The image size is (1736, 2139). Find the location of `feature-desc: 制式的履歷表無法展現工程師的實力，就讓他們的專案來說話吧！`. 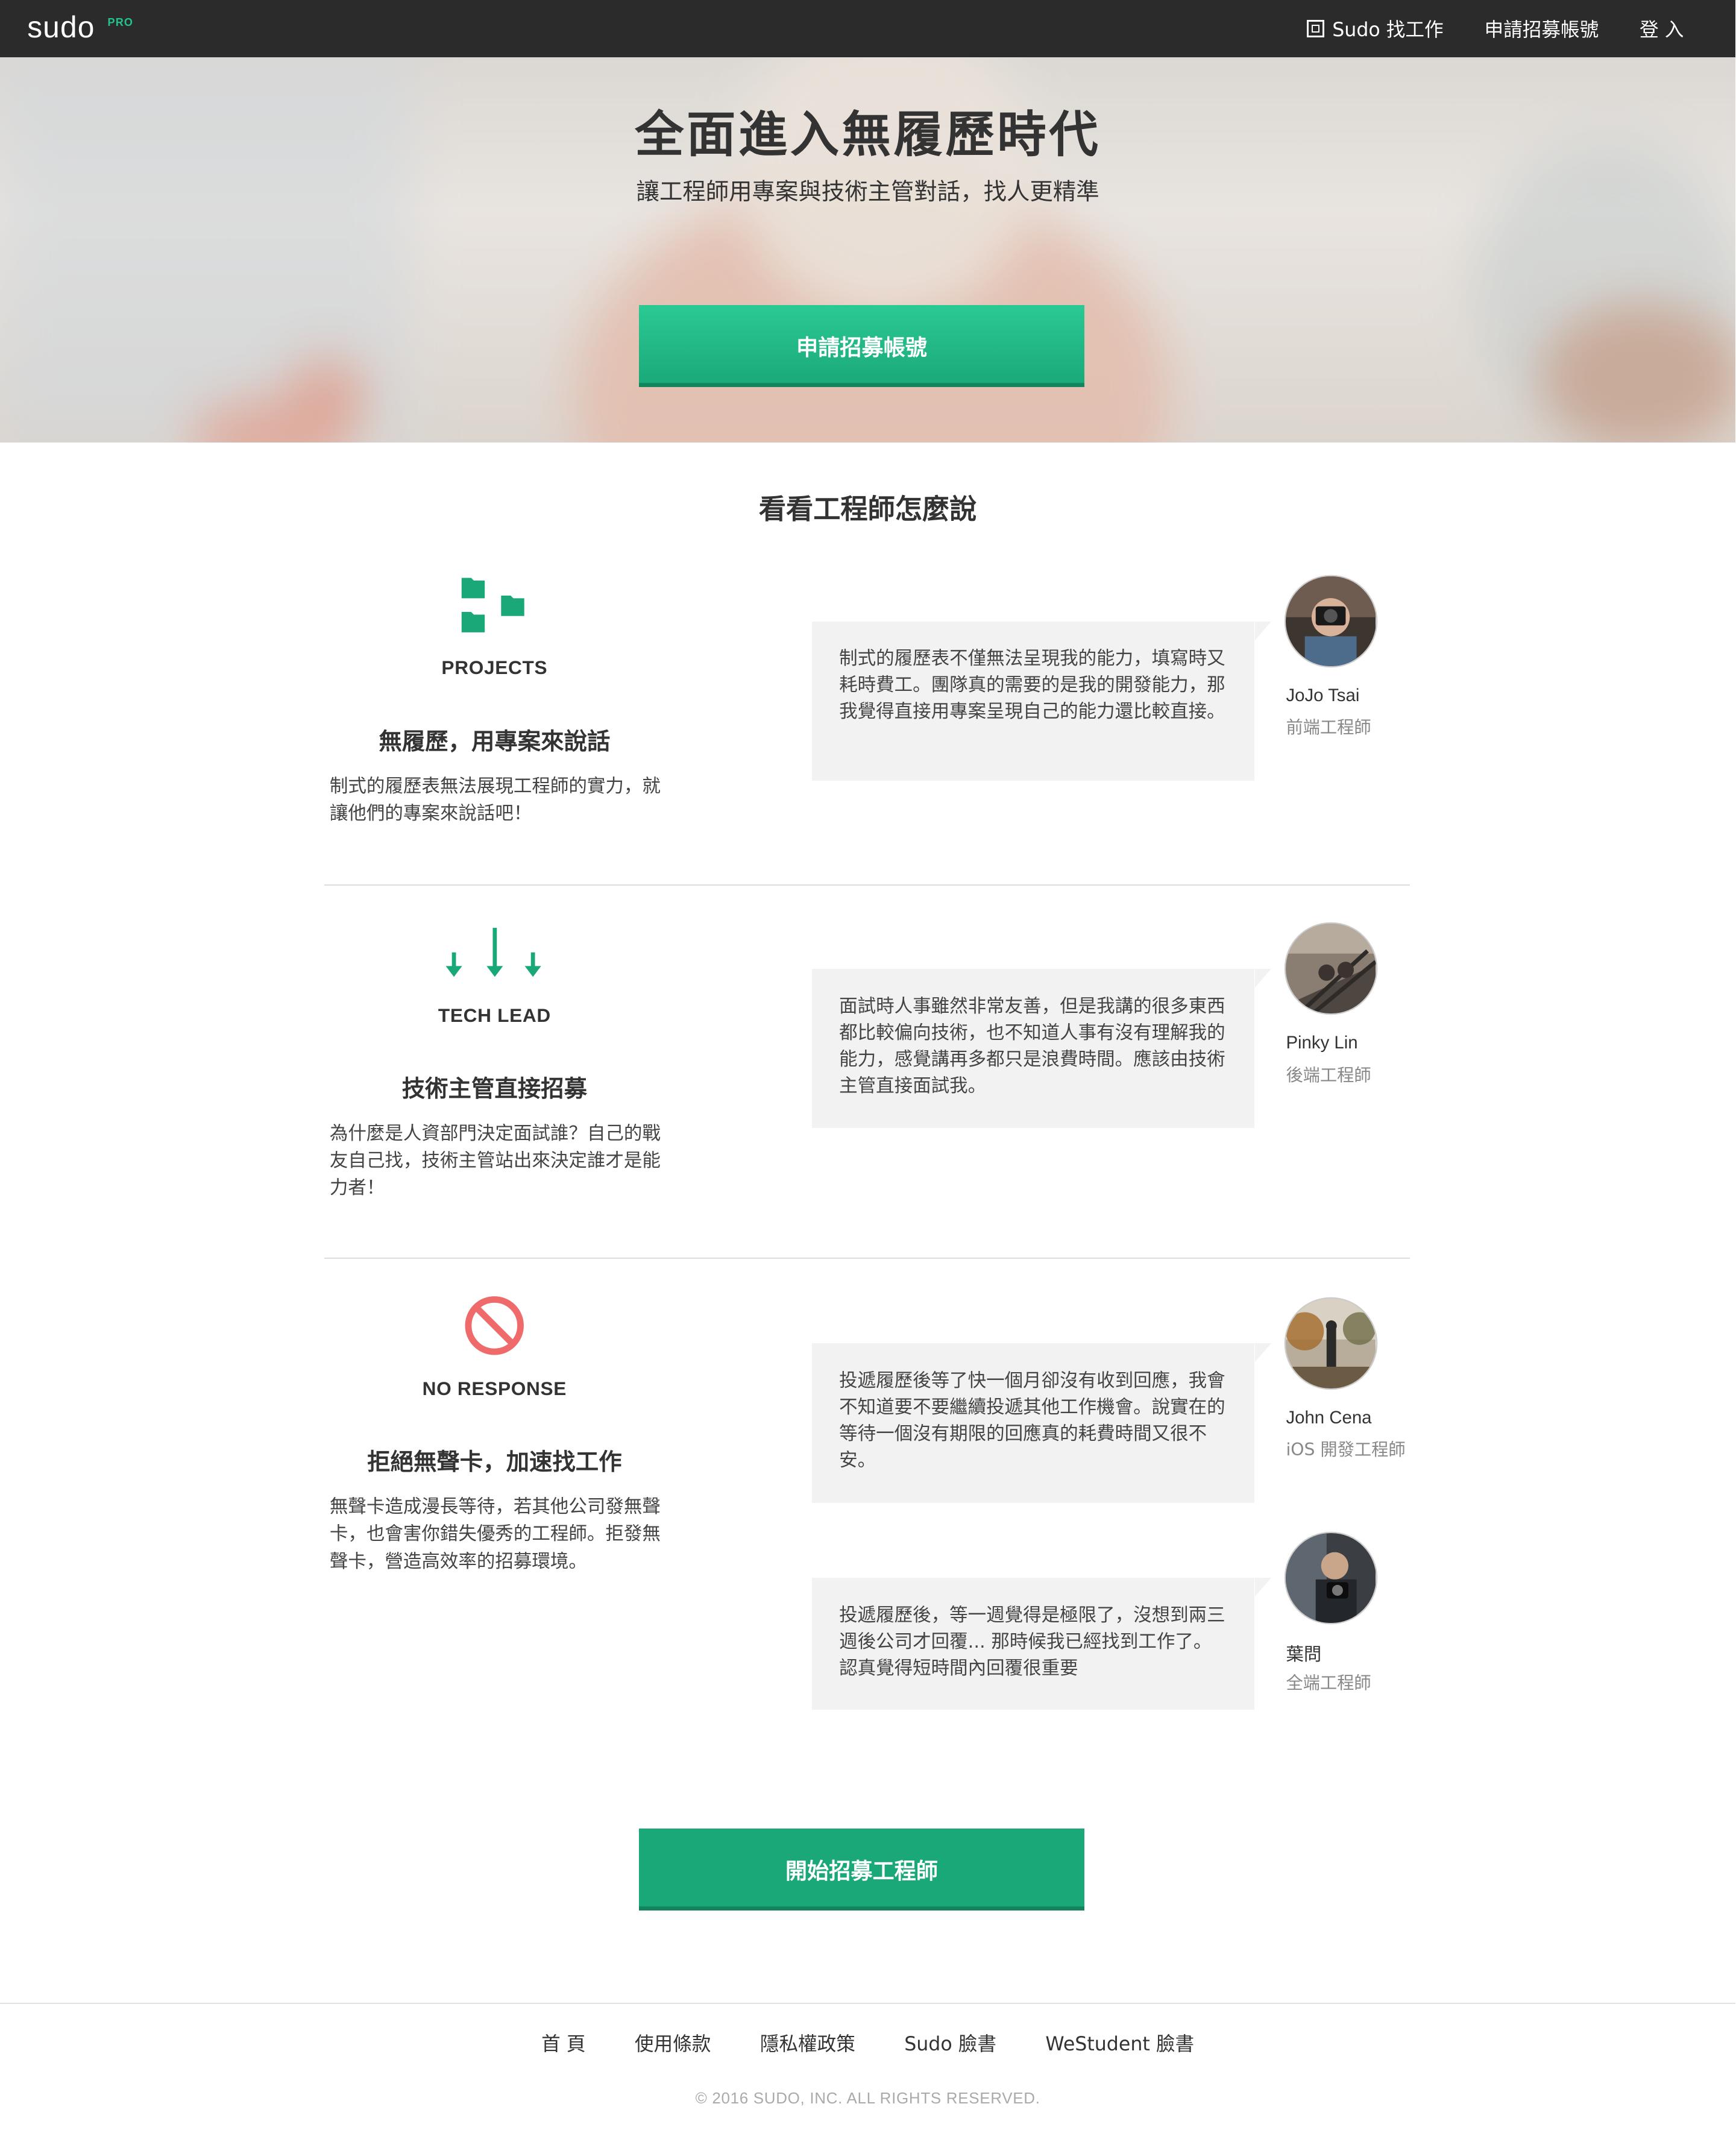

feature-desc: 制式的履歷表無法展現工程師的實力，就讓他們的專案來說話吧！ is located at coordinates (495, 799).